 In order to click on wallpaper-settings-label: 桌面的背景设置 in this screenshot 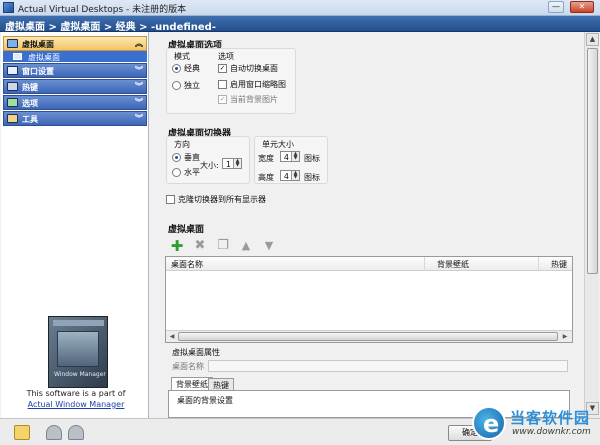, I will do `click(205, 400)`.